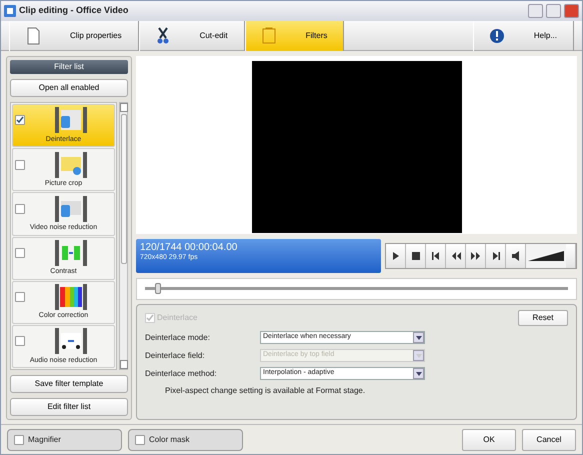 The height and width of the screenshot is (455, 583). Describe the element at coordinates (69, 67) in the screenshot. I see `panel-title: Filter list` at that location.